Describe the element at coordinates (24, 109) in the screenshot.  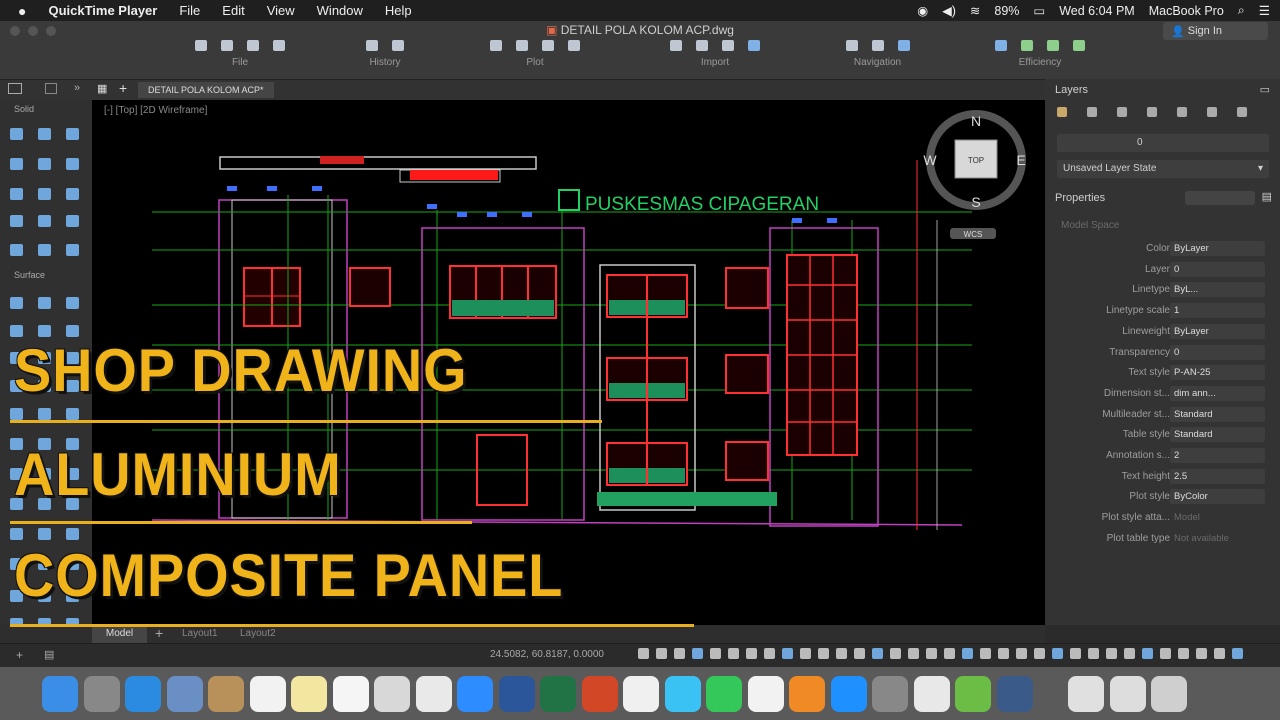
I see `palette-section-solid: Solid` at that location.